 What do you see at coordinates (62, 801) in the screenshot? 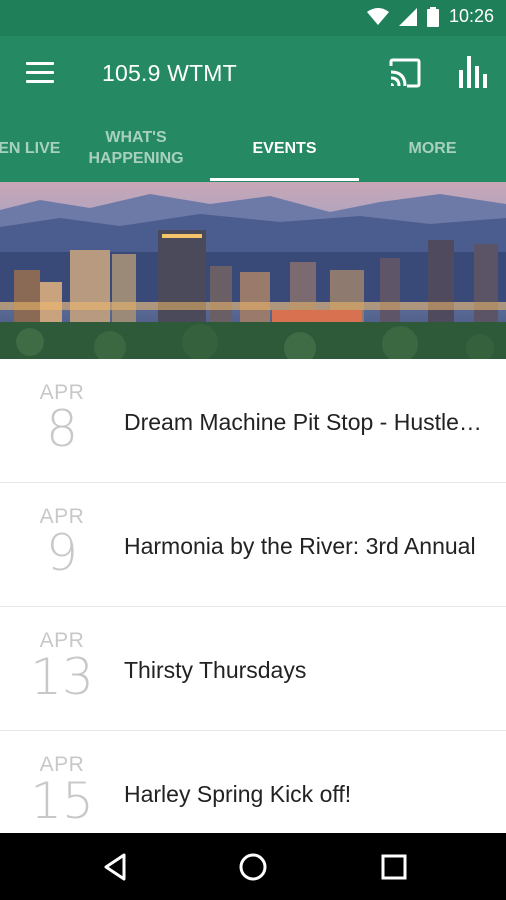
I see `event-day: 15` at bounding box center [62, 801].